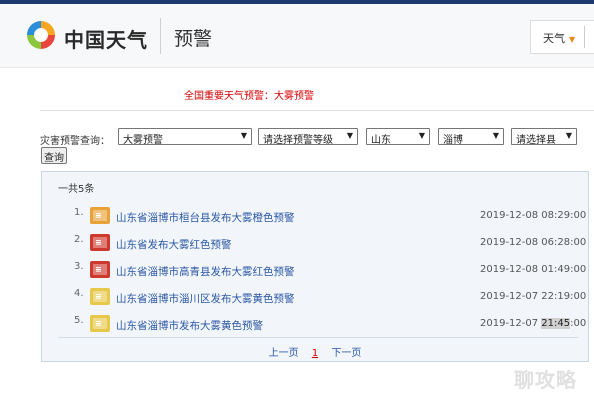 The height and width of the screenshot is (398, 594). What do you see at coordinates (453, 140) in the screenshot?
I see `city-value: 淄博` at bounding box center [453, 140].